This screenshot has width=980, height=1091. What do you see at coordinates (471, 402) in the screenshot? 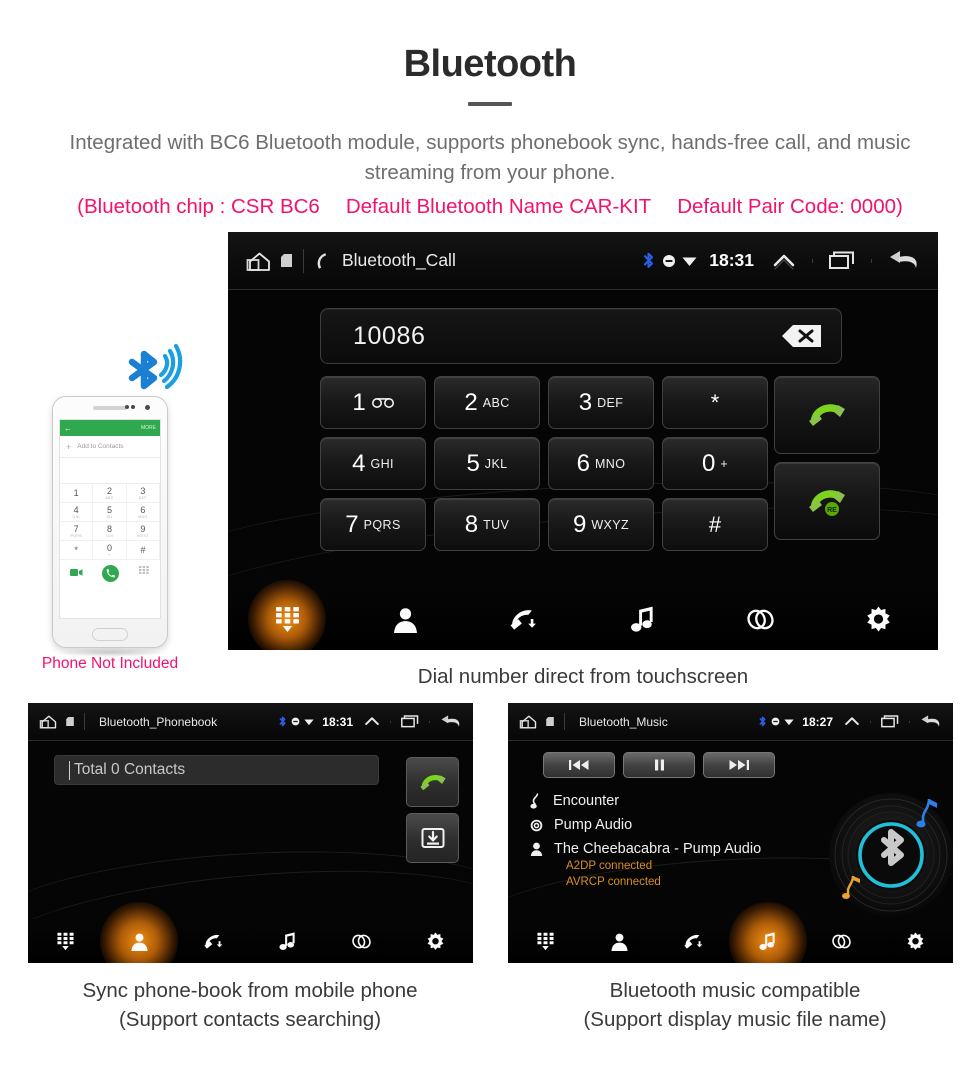
I see `dial-key-digit: 2` at bounding box center [471, 402].